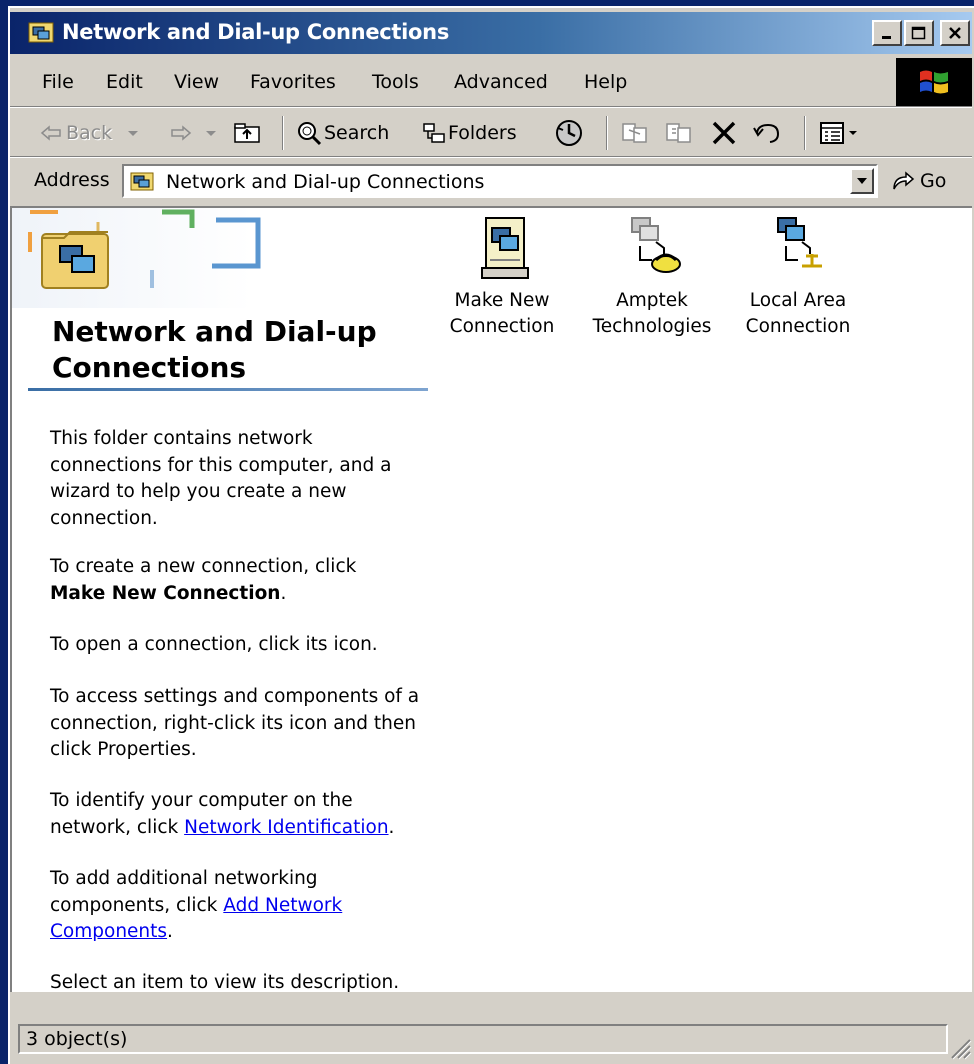 Image resolution: width=974 pixels, height=1064 pixels. Describe the element at coordinates (395, 82) in the screenshot. I see `menu-tools: Tools` at that location.